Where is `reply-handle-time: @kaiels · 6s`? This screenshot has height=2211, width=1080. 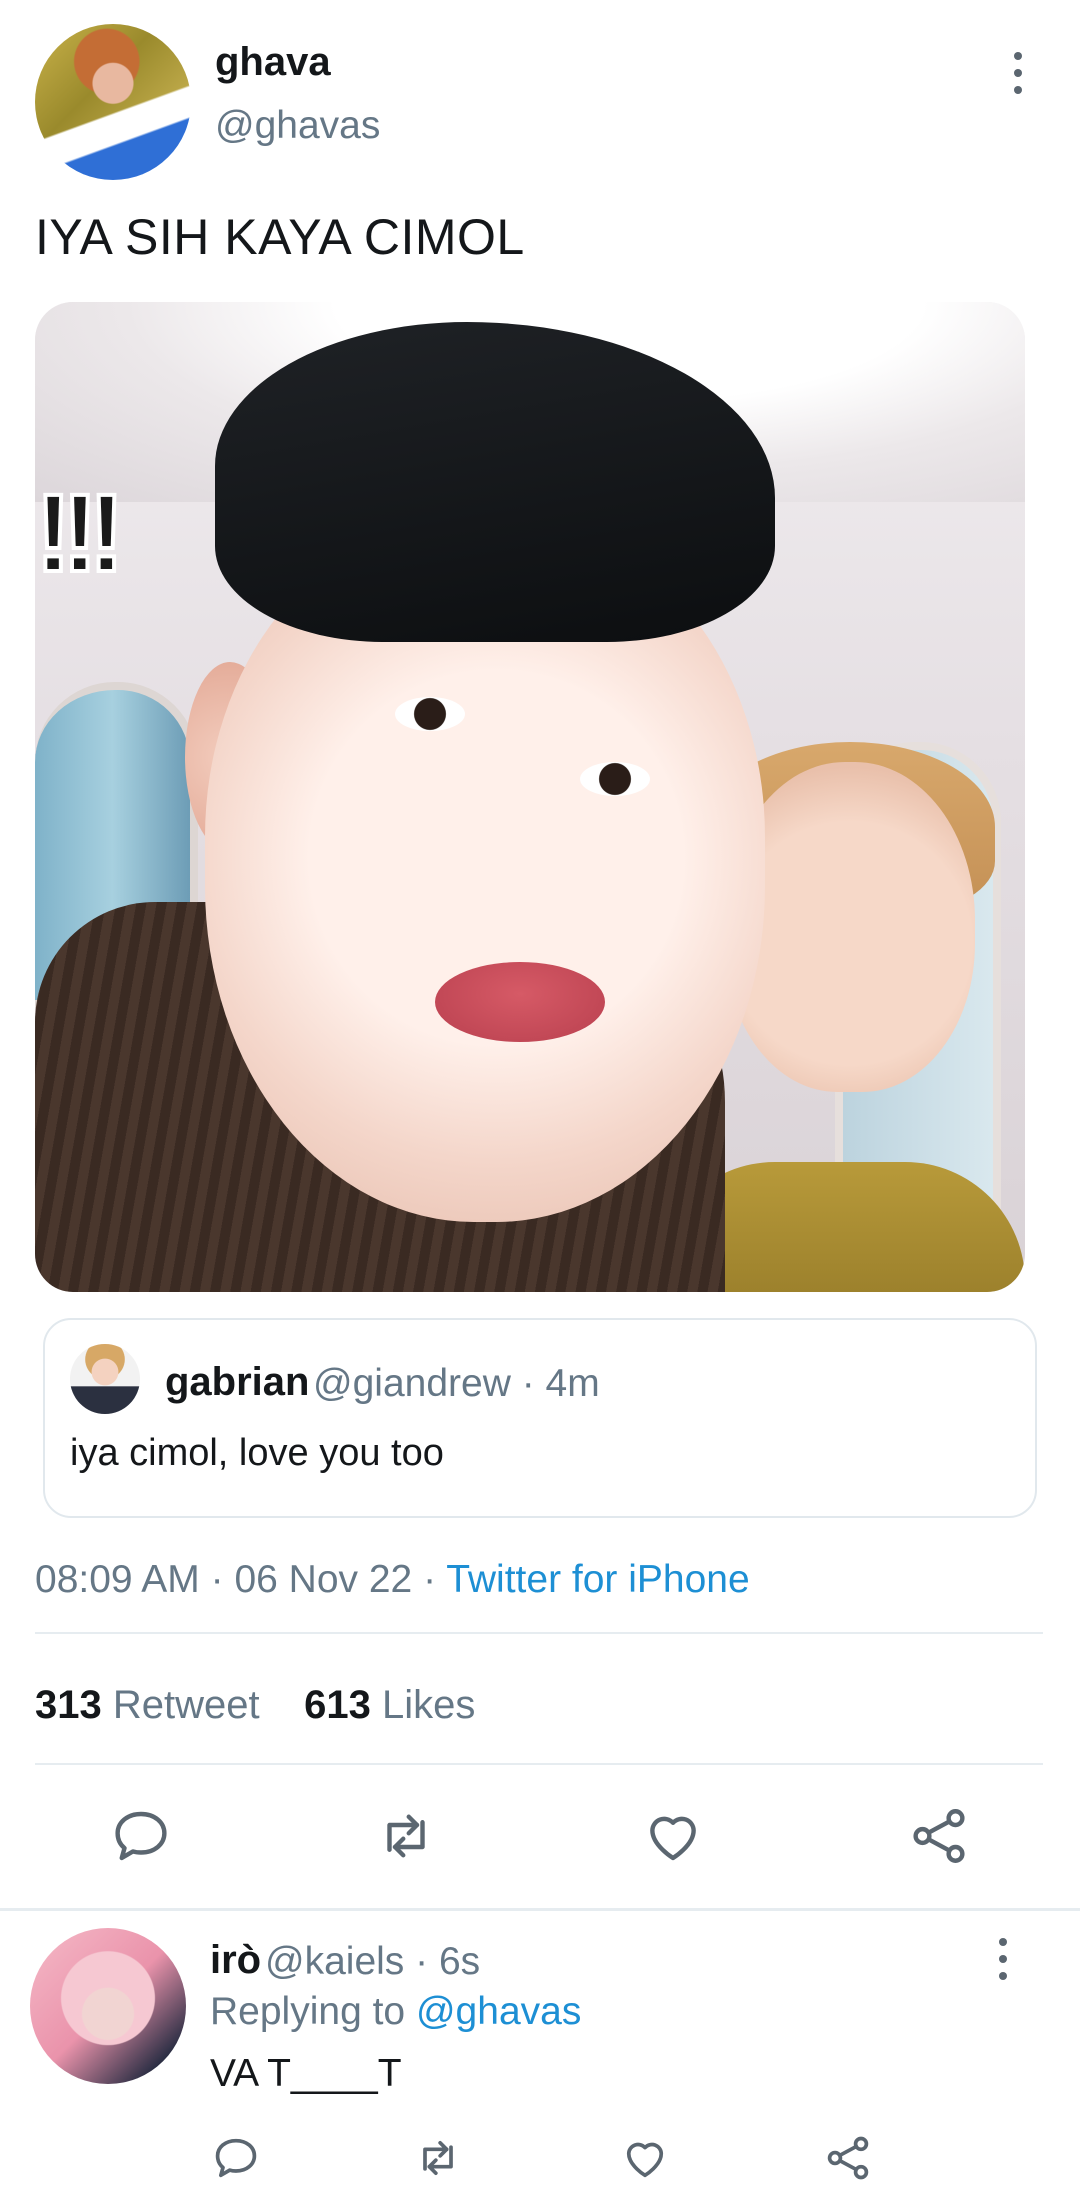 reply-handle-time: @kaiels · 6s is located at coordinates (373, 1961).